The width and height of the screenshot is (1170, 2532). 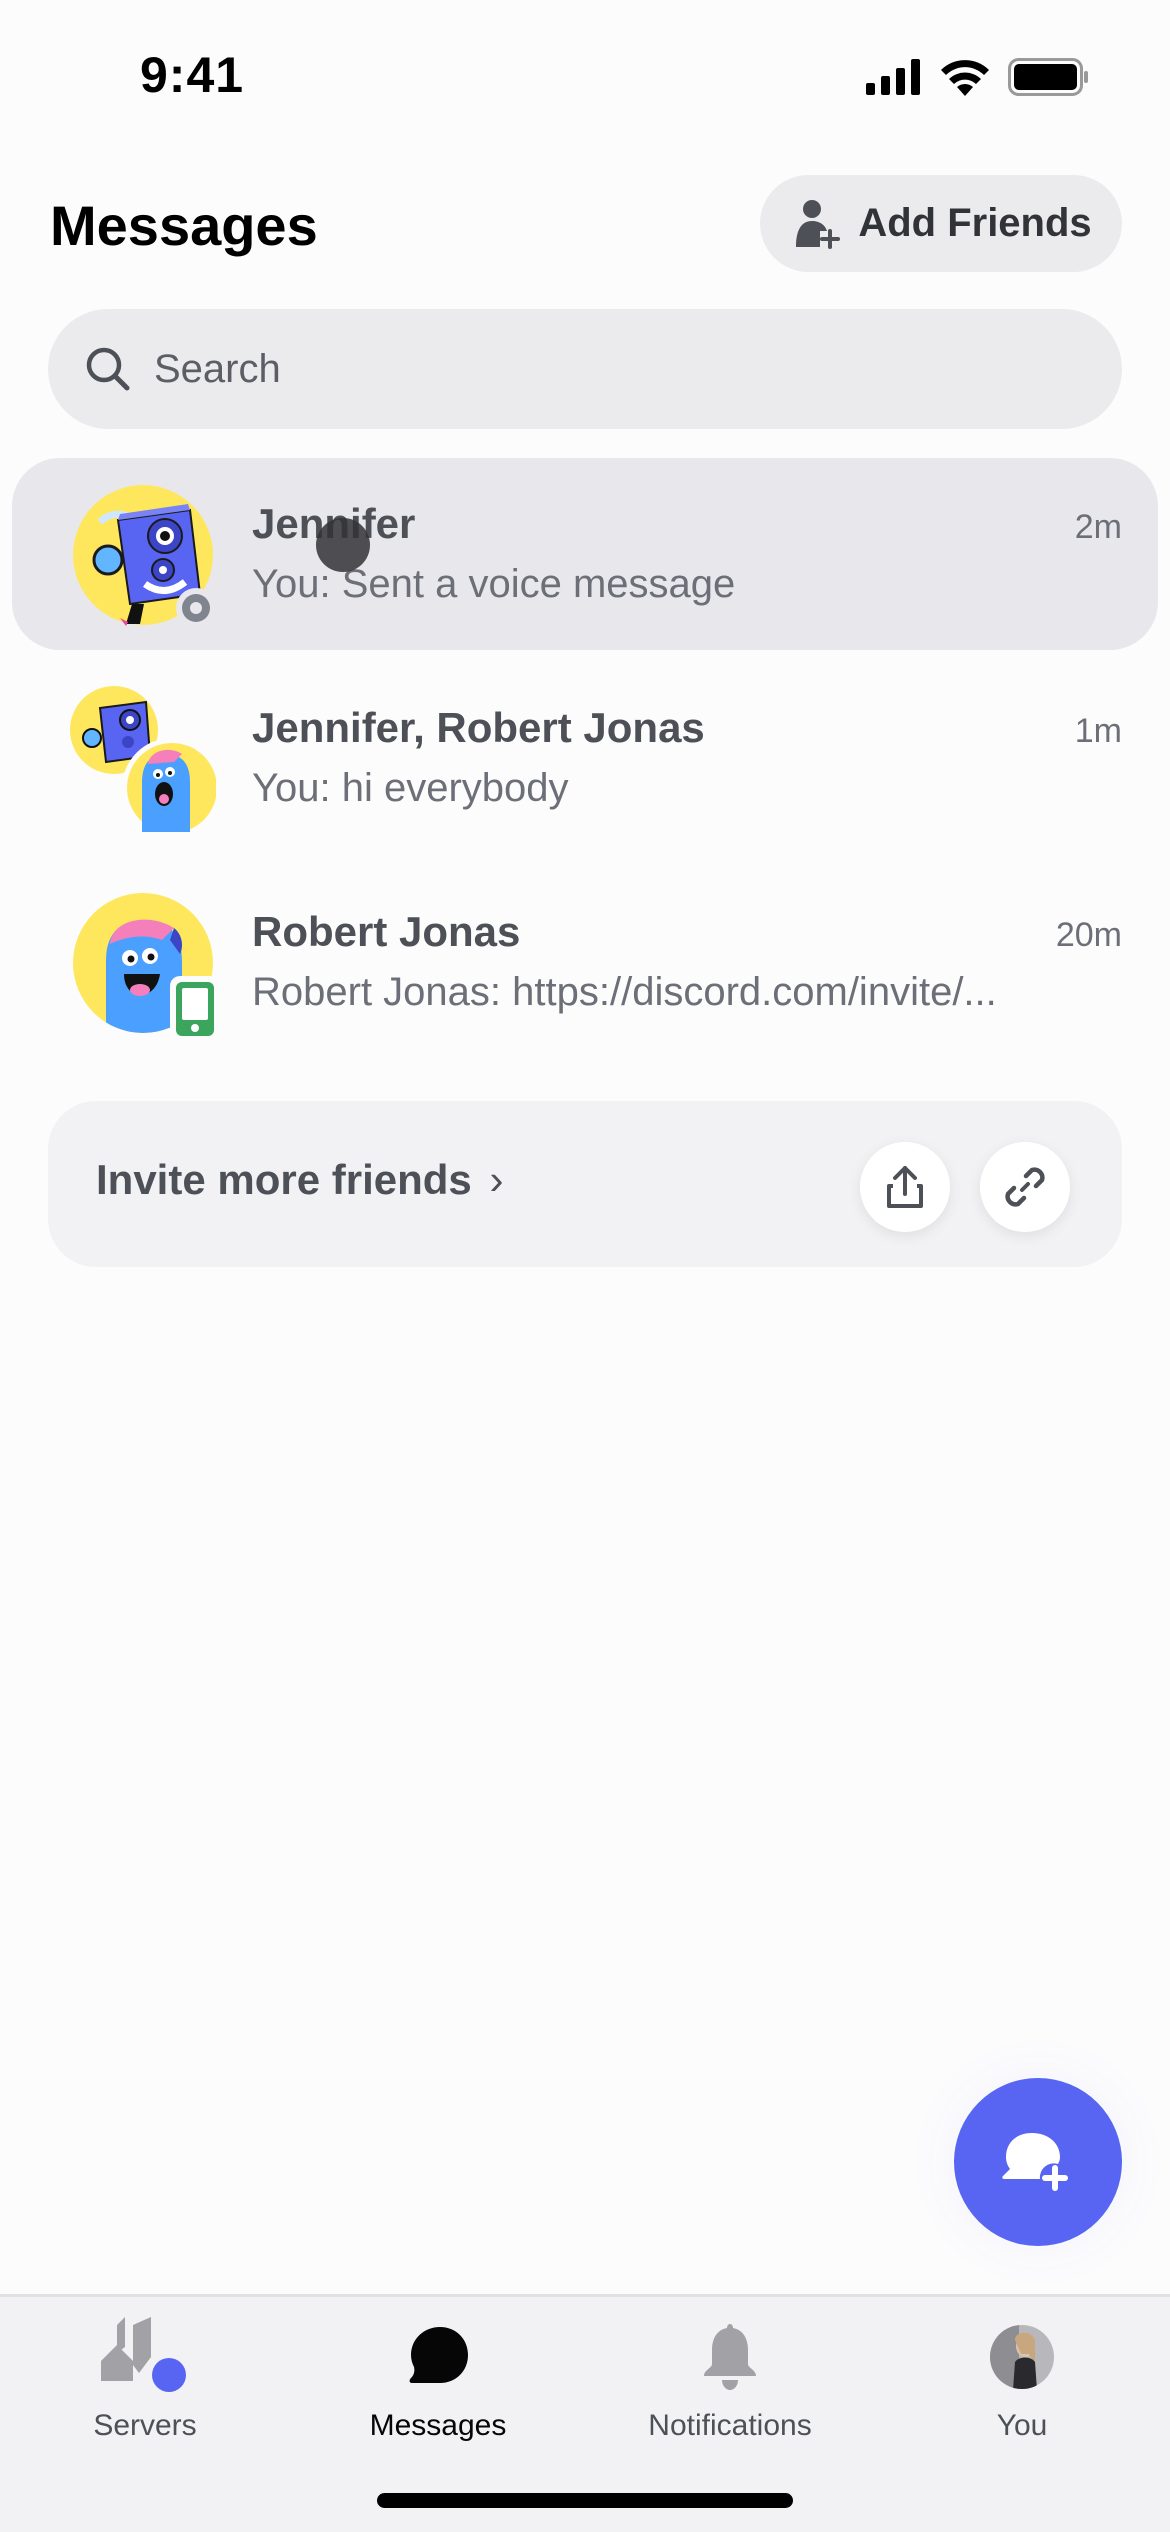 I want to click on tab-label: Notifications, so click(x=730, y=2425).